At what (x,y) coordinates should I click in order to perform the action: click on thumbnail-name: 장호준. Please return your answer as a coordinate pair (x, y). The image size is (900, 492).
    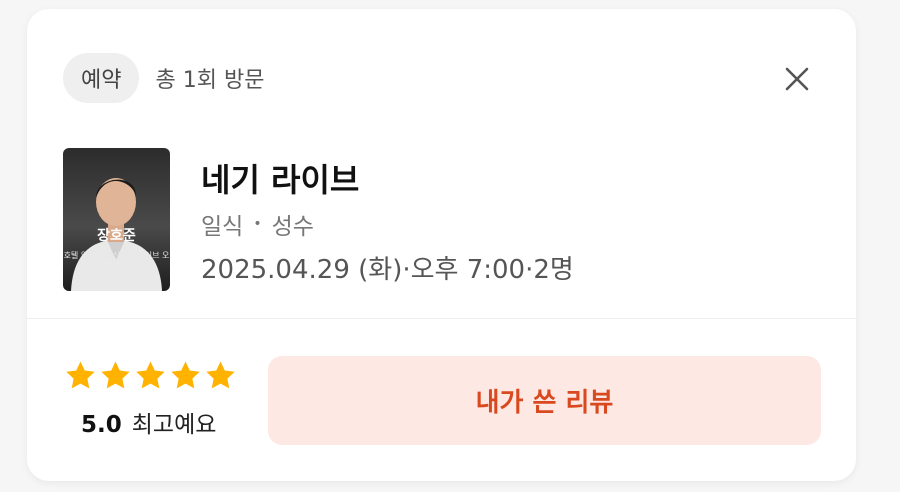
    Looking at the image, I should click on (116, 236).